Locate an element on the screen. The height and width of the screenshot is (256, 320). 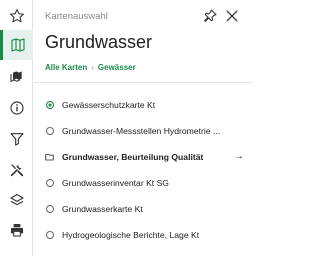
folder-icon is located at coordinates (49, 157).